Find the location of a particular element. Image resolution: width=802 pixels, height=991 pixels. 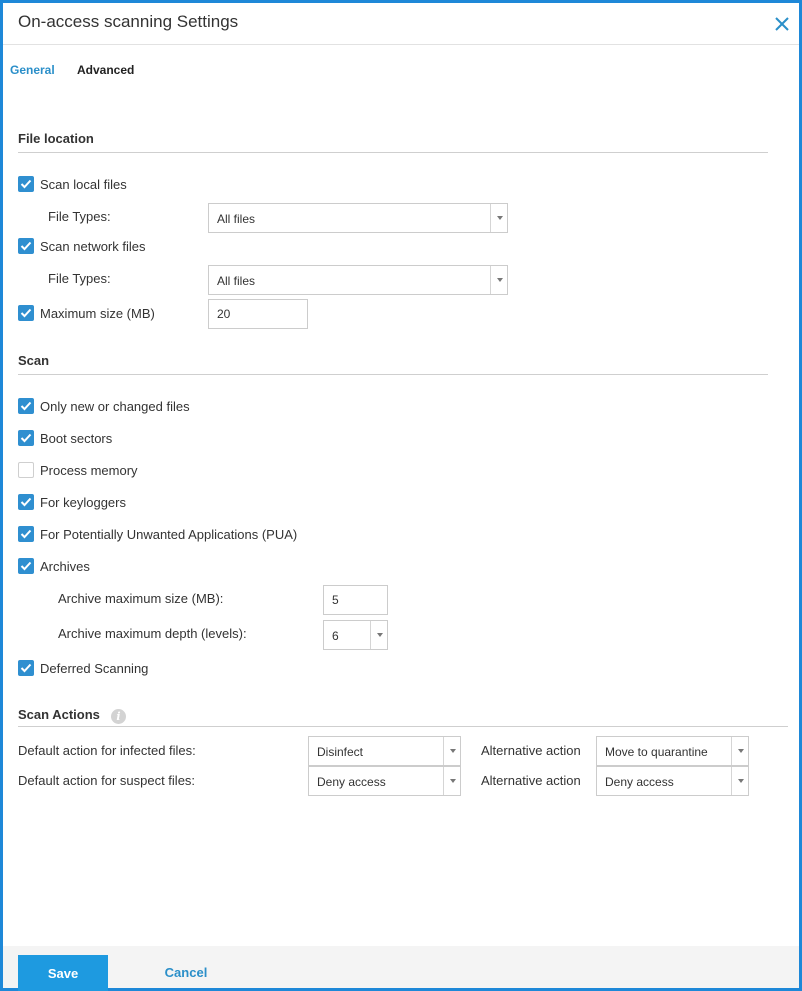

only-new-or-changed-files-checkbox is located at coordinates (26, 406).